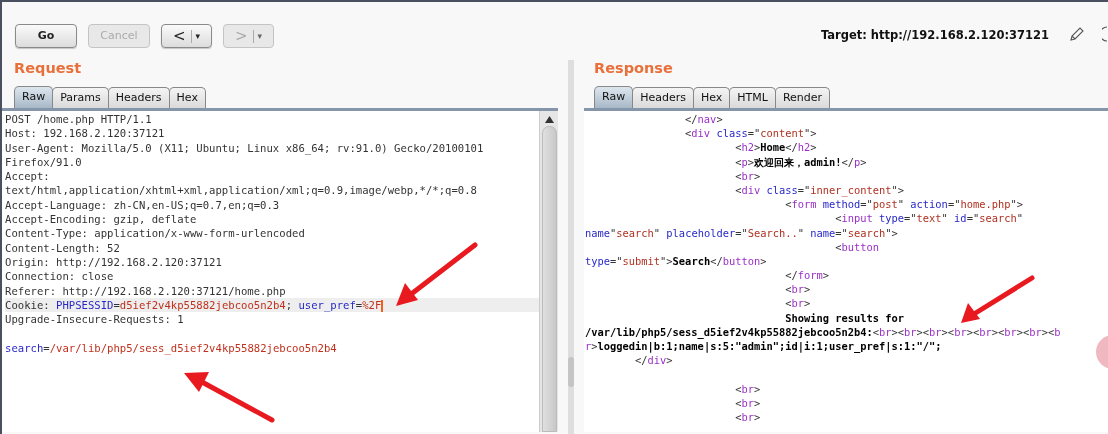 Image resolution: width=1108 pixels, height=434 pixels. I want to click on pane-title: Request, so click(48, 68).